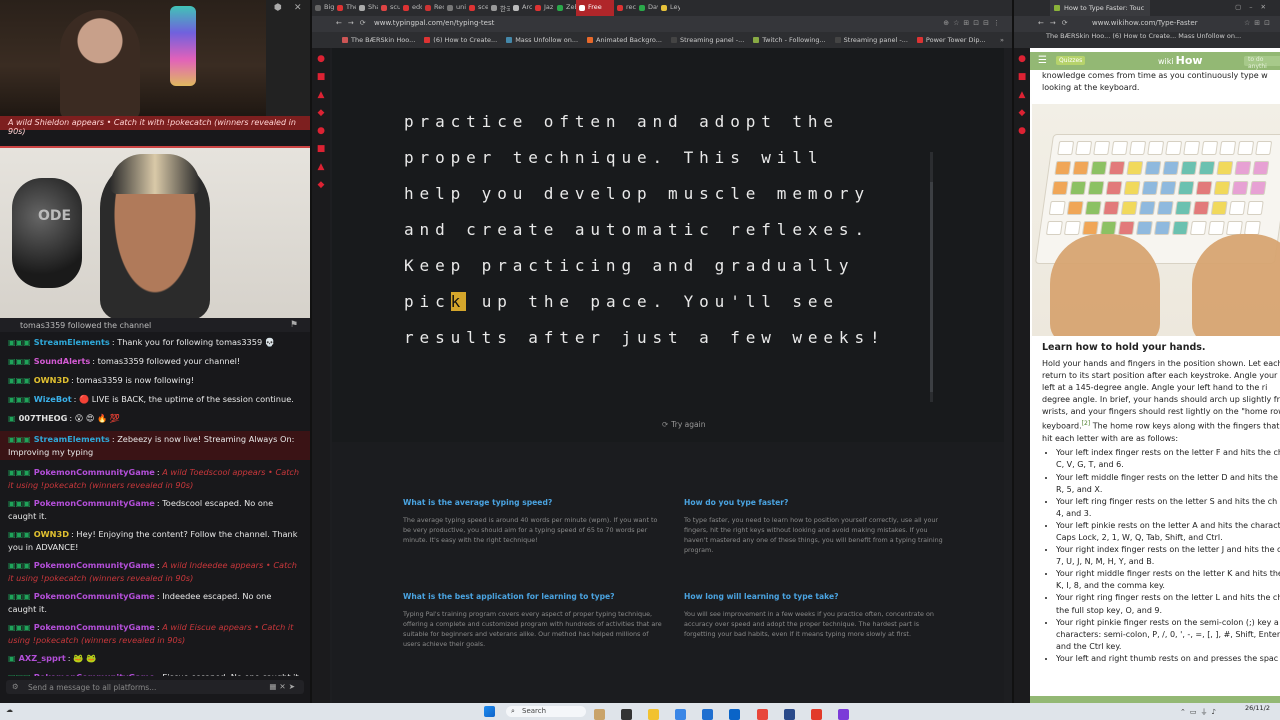  I want to click on url-text: www.typingpal.com/en/typing-test, so click(614, 23).